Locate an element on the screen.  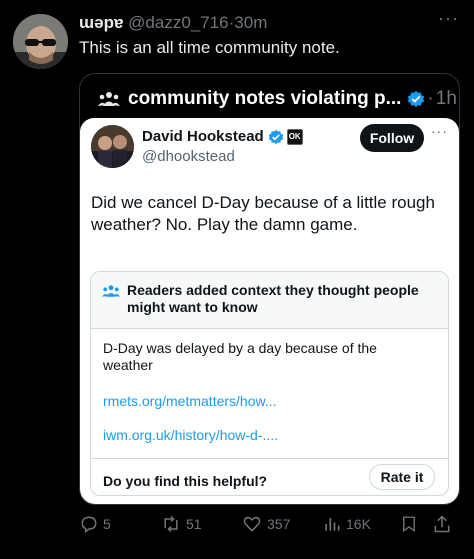
reply-count: 5 is located at coordinates (107, 524).